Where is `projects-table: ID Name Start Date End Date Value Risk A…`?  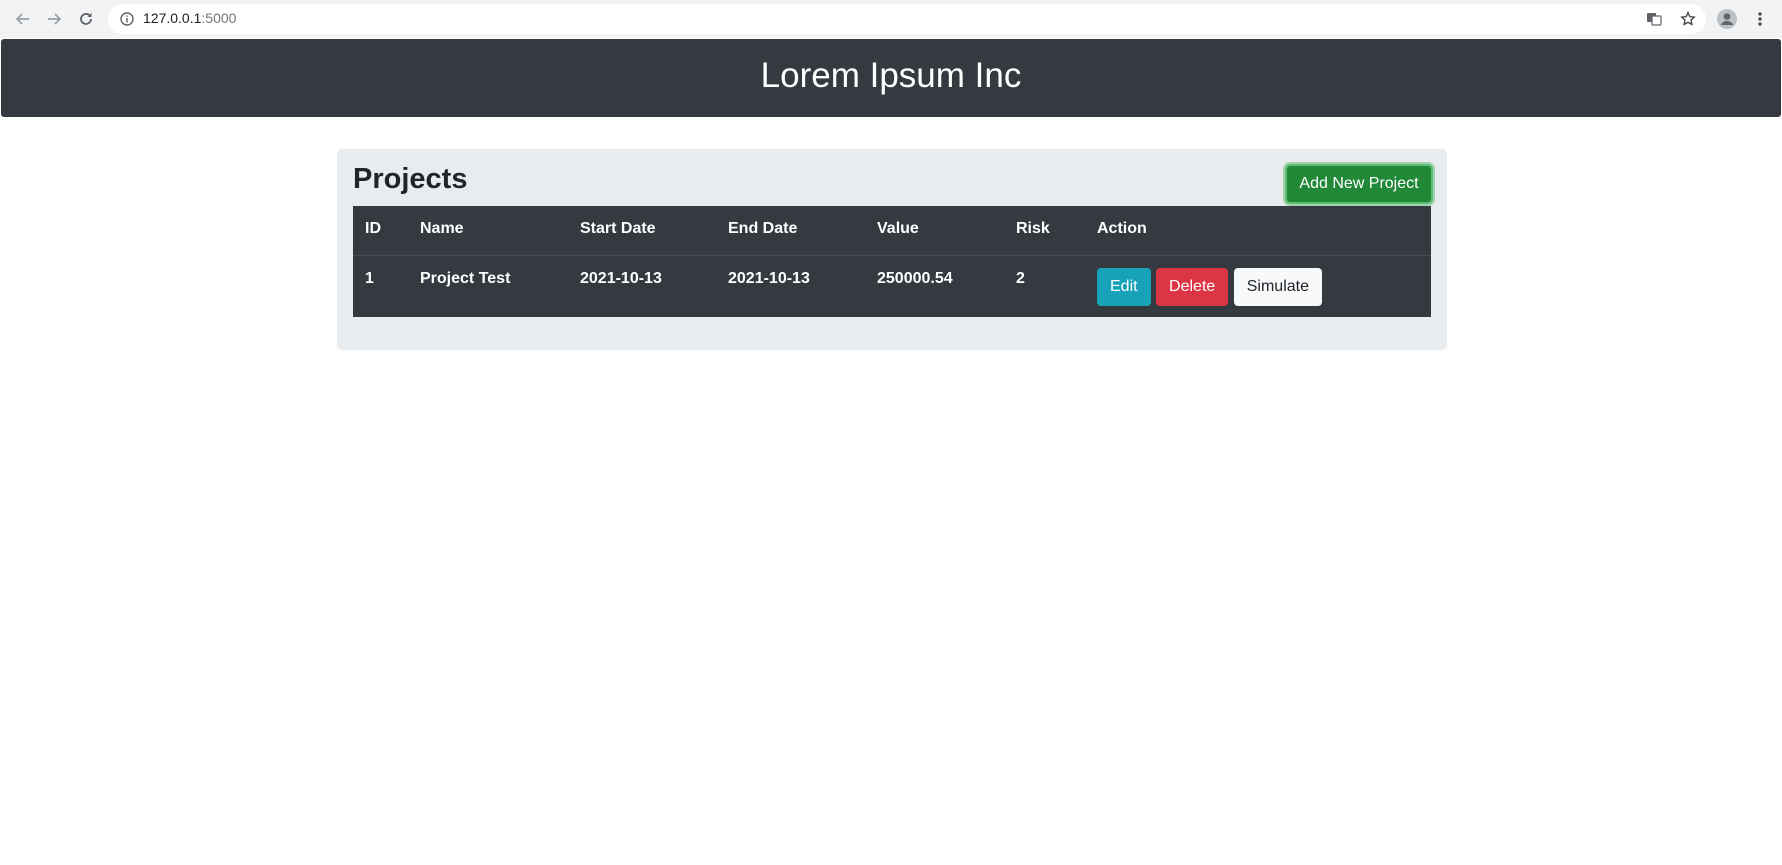
projects-table: ID Name Start Date End Date Value Risk A… is located at coordinates (892, 261).